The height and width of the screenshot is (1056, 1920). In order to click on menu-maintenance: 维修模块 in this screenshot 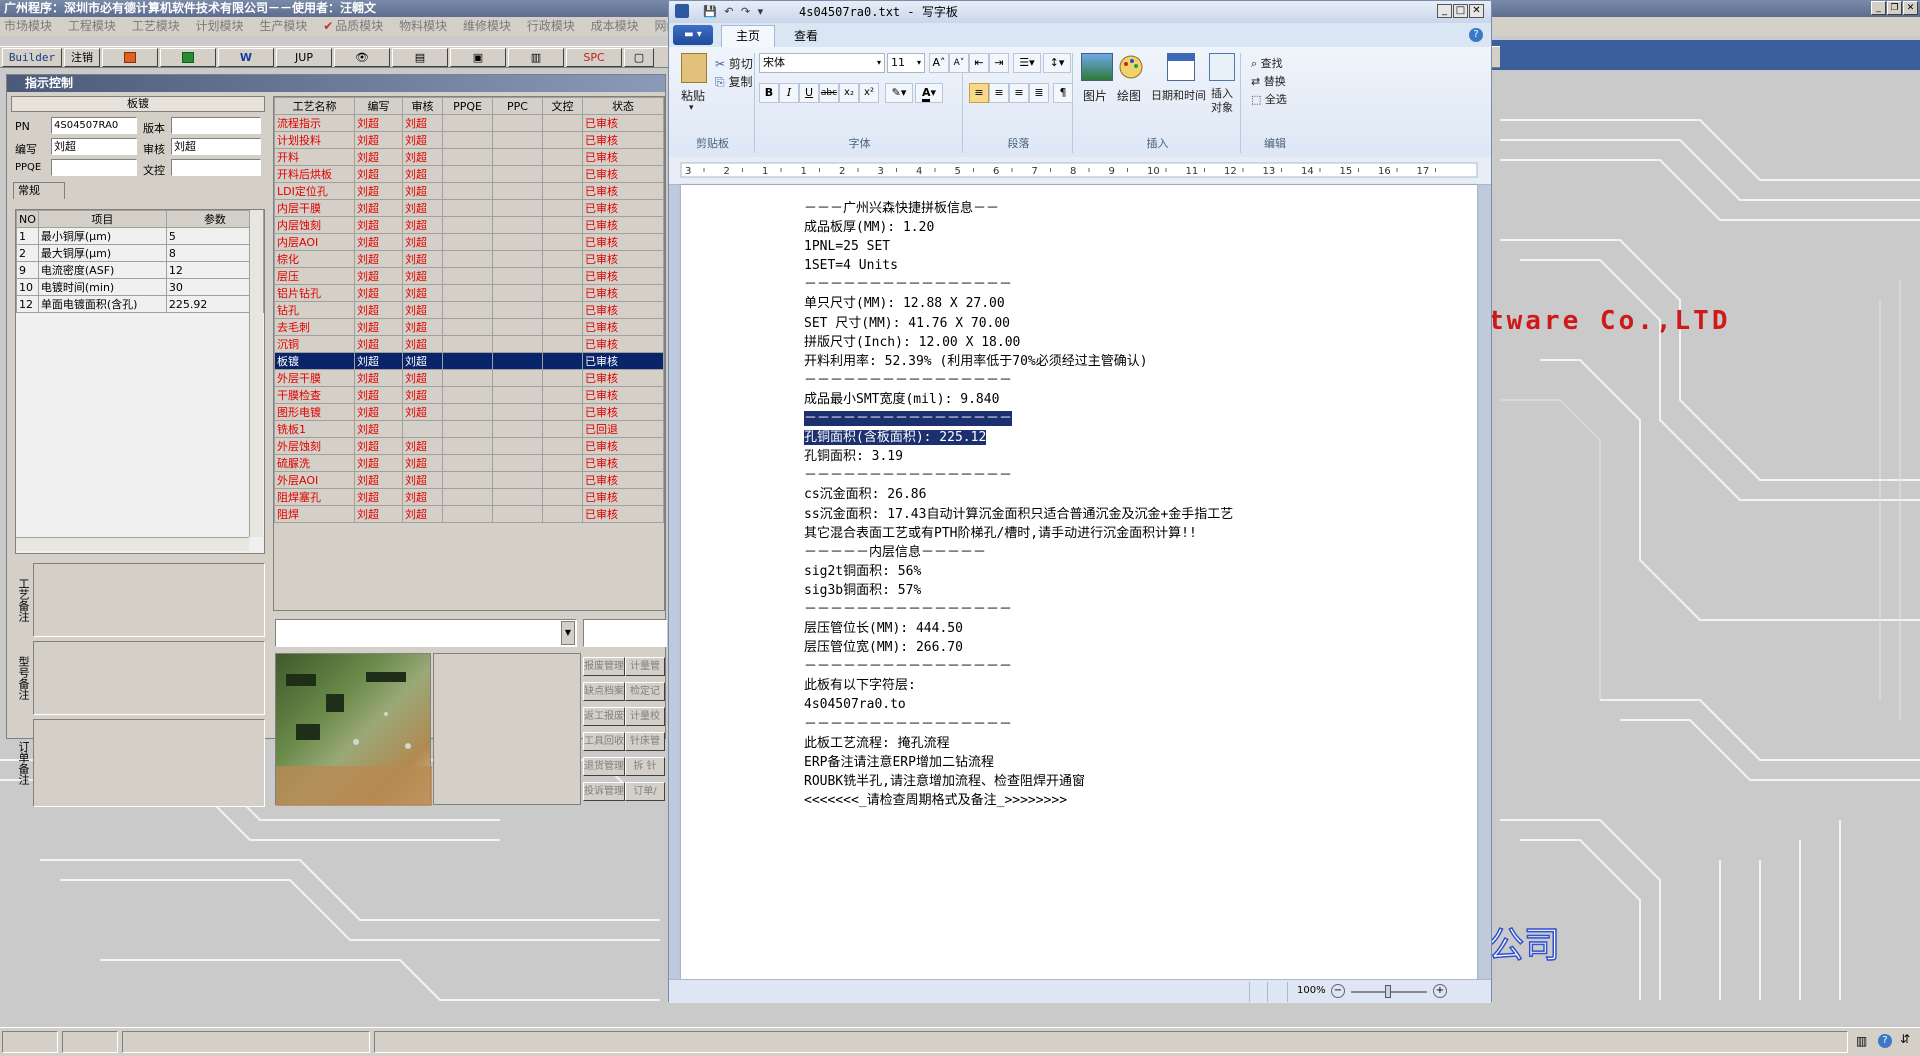, I will do `click(487, 26)`.